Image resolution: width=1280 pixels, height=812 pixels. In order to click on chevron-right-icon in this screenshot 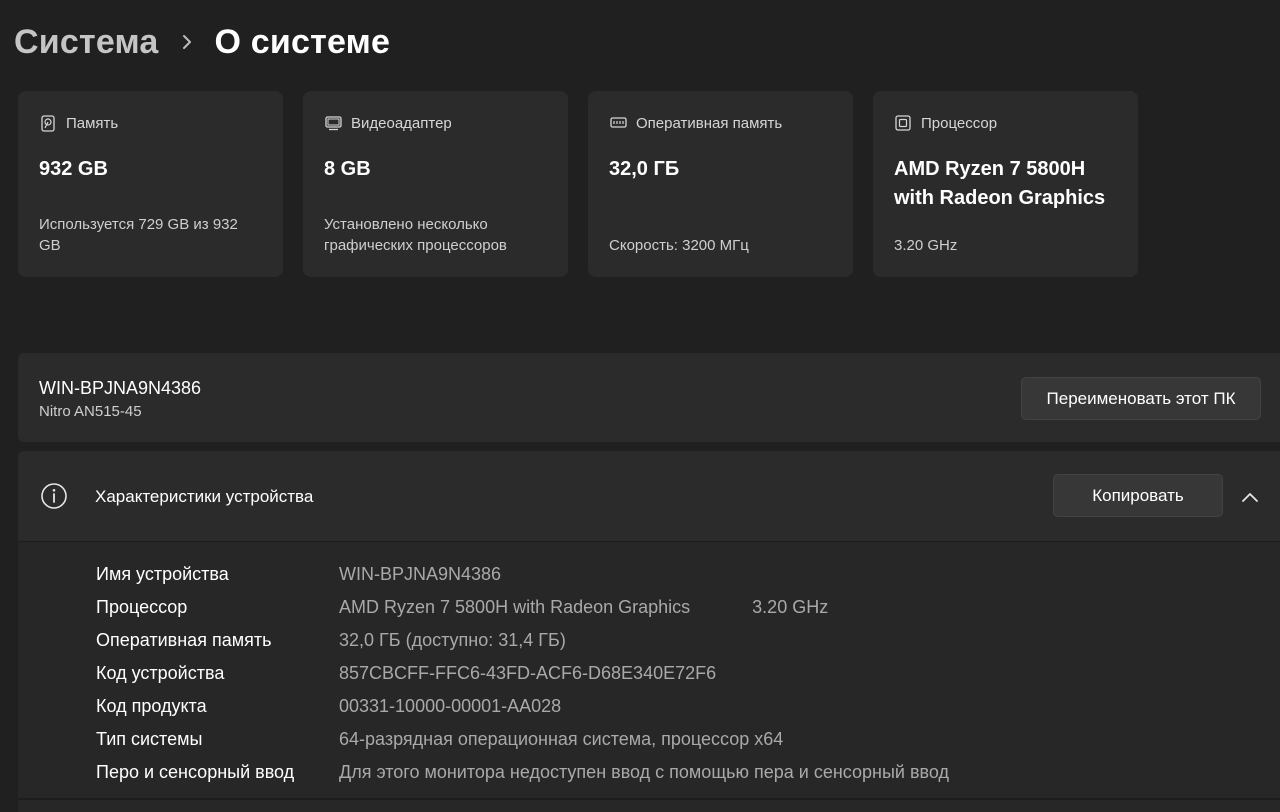, I will do `click(187, 42)`.